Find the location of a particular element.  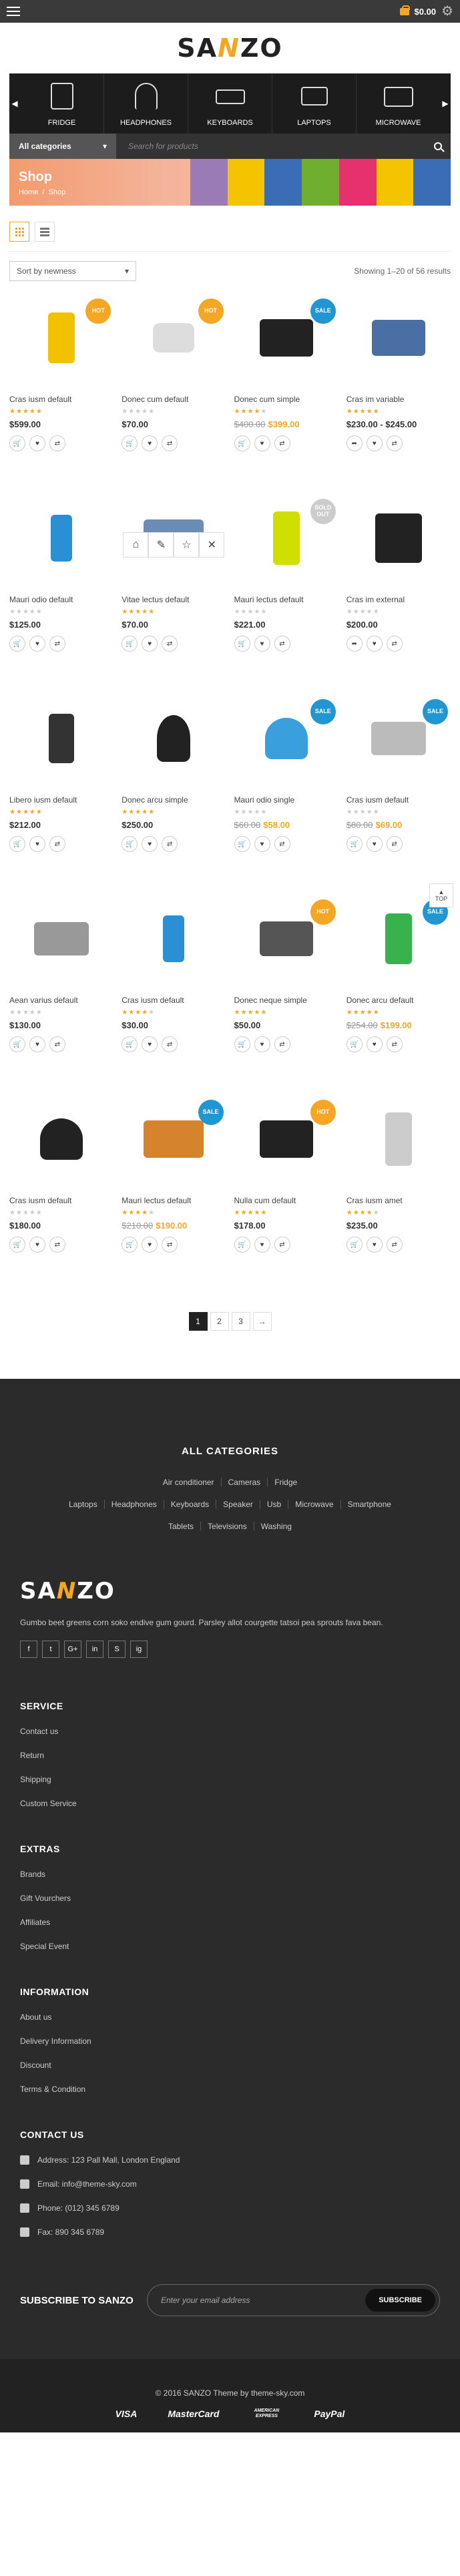

footer-category-link: Usb is located at coordinates (273, 1504).